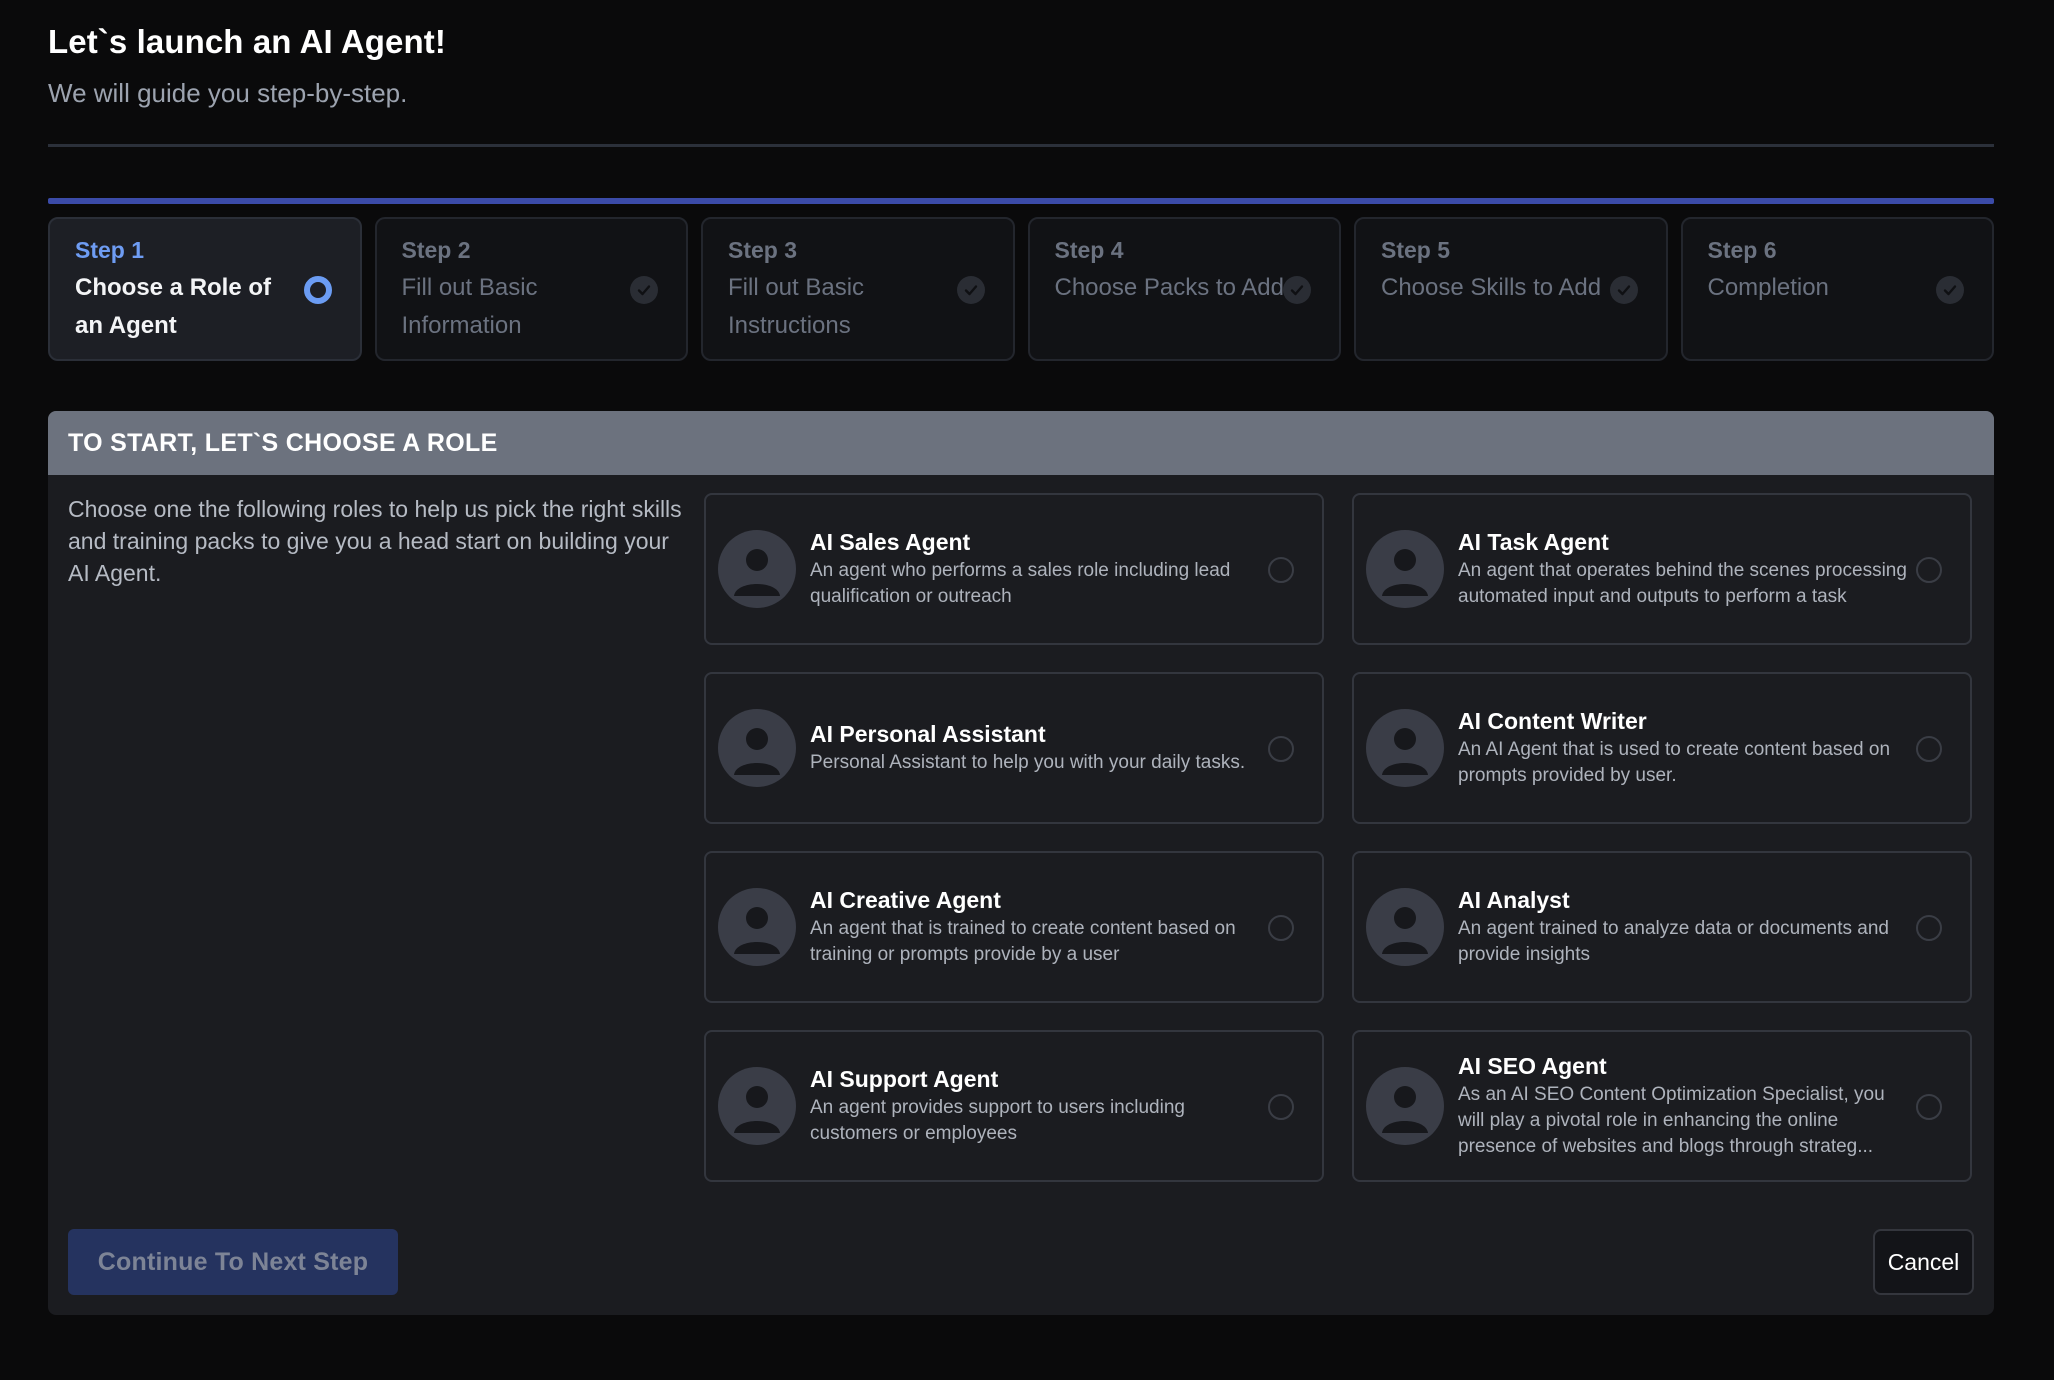 This screenshot has height=1380, width=2054. Describe the element at coordinates (1169, 287) in the screenshot. I see `step-label: Choose Packs to Add` at that location.